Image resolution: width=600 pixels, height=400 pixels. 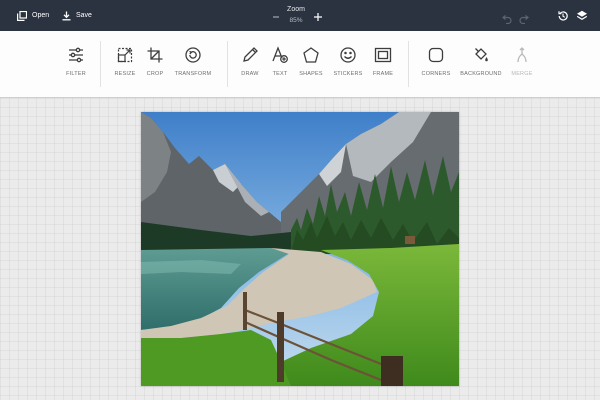 I want to click on top-bar: Open Save Zoom 85%, so click(x=300, y=15).